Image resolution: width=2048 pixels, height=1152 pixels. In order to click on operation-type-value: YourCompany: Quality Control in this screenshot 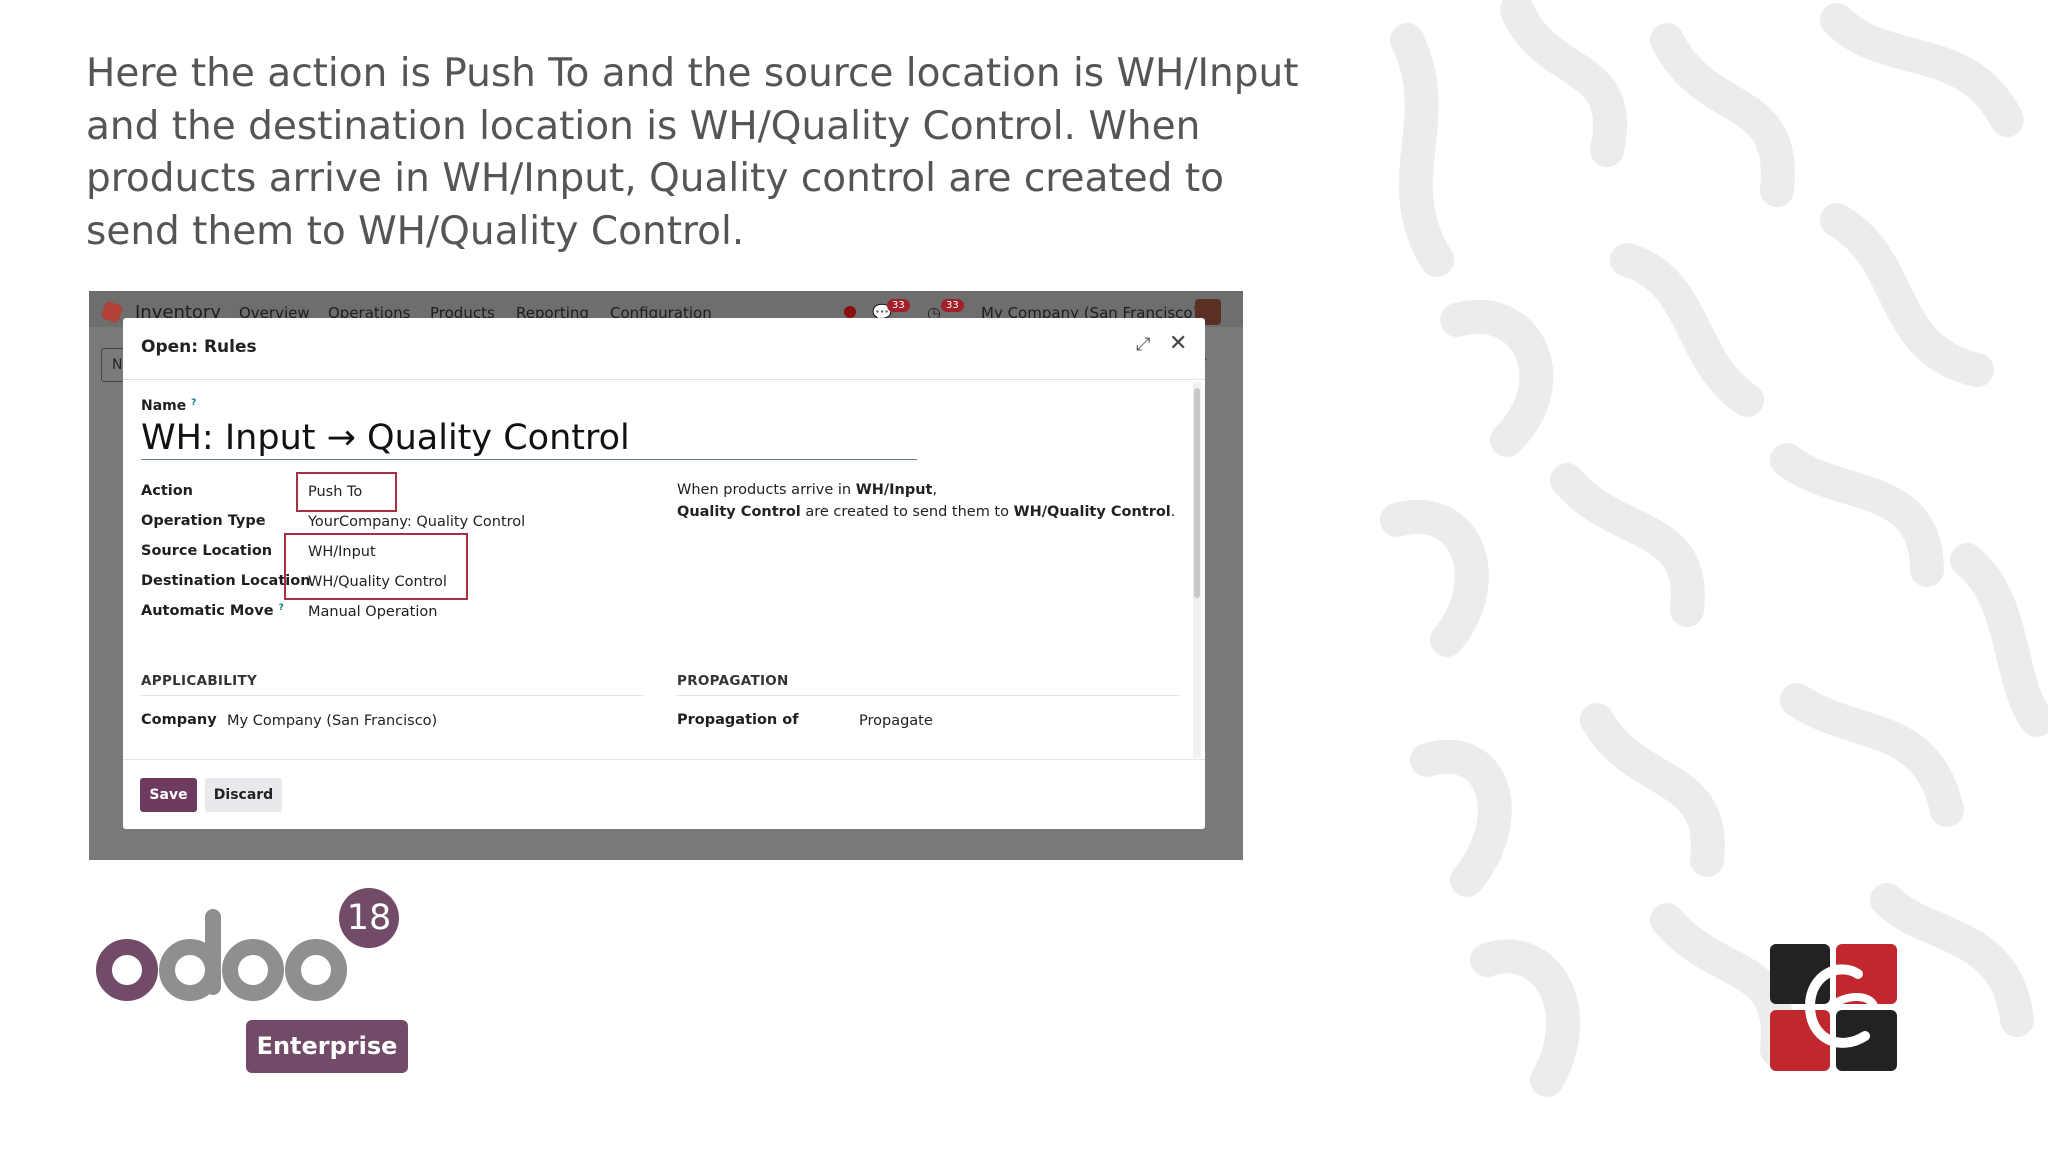, I will do `click(416, 522)`.